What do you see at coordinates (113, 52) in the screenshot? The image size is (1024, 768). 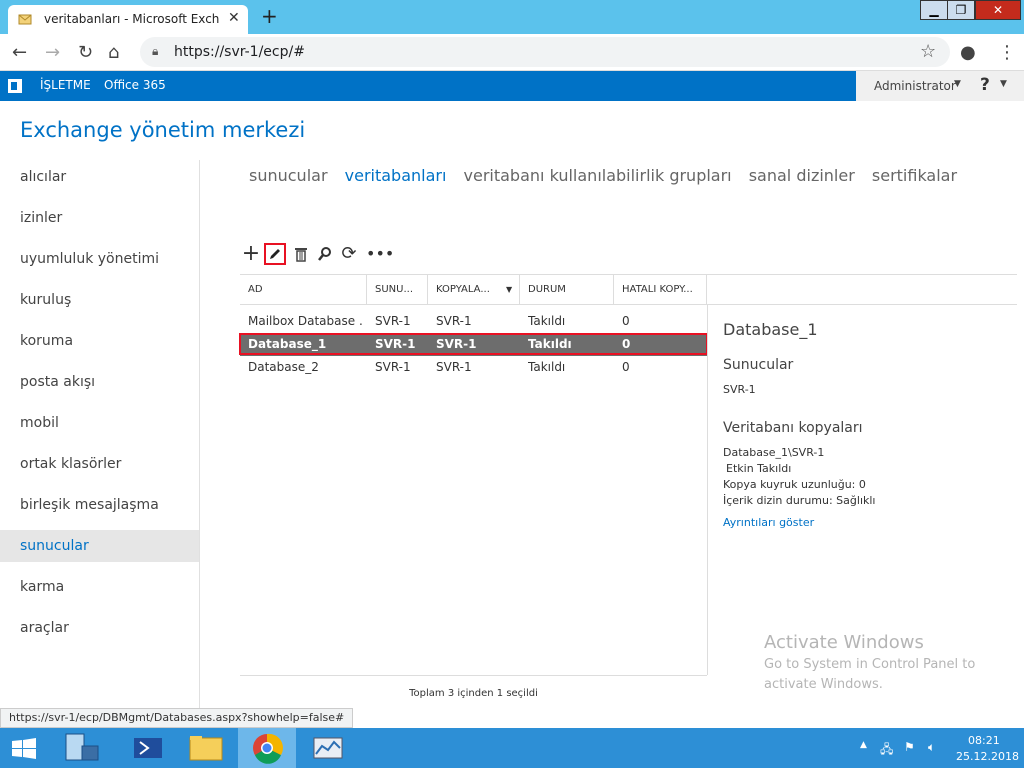 I see `home-icon: ⌂` at bounding box center [113, 52].